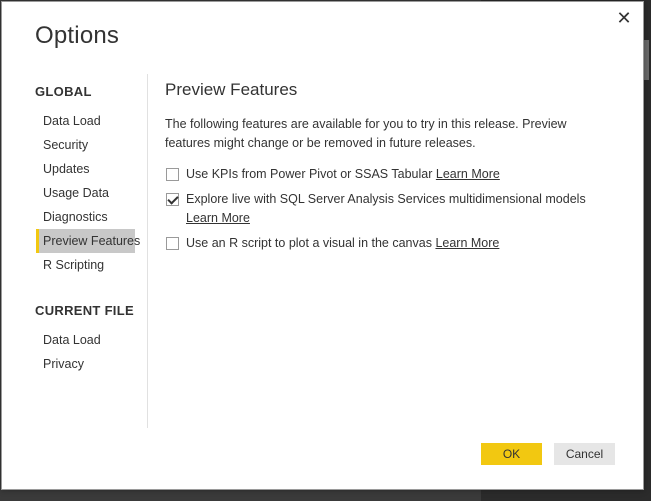  What do you see at coordinates (85, 169) in the screenshot?
I see `sidebar-item-updates: Updates` at bounding box center [85, 169].